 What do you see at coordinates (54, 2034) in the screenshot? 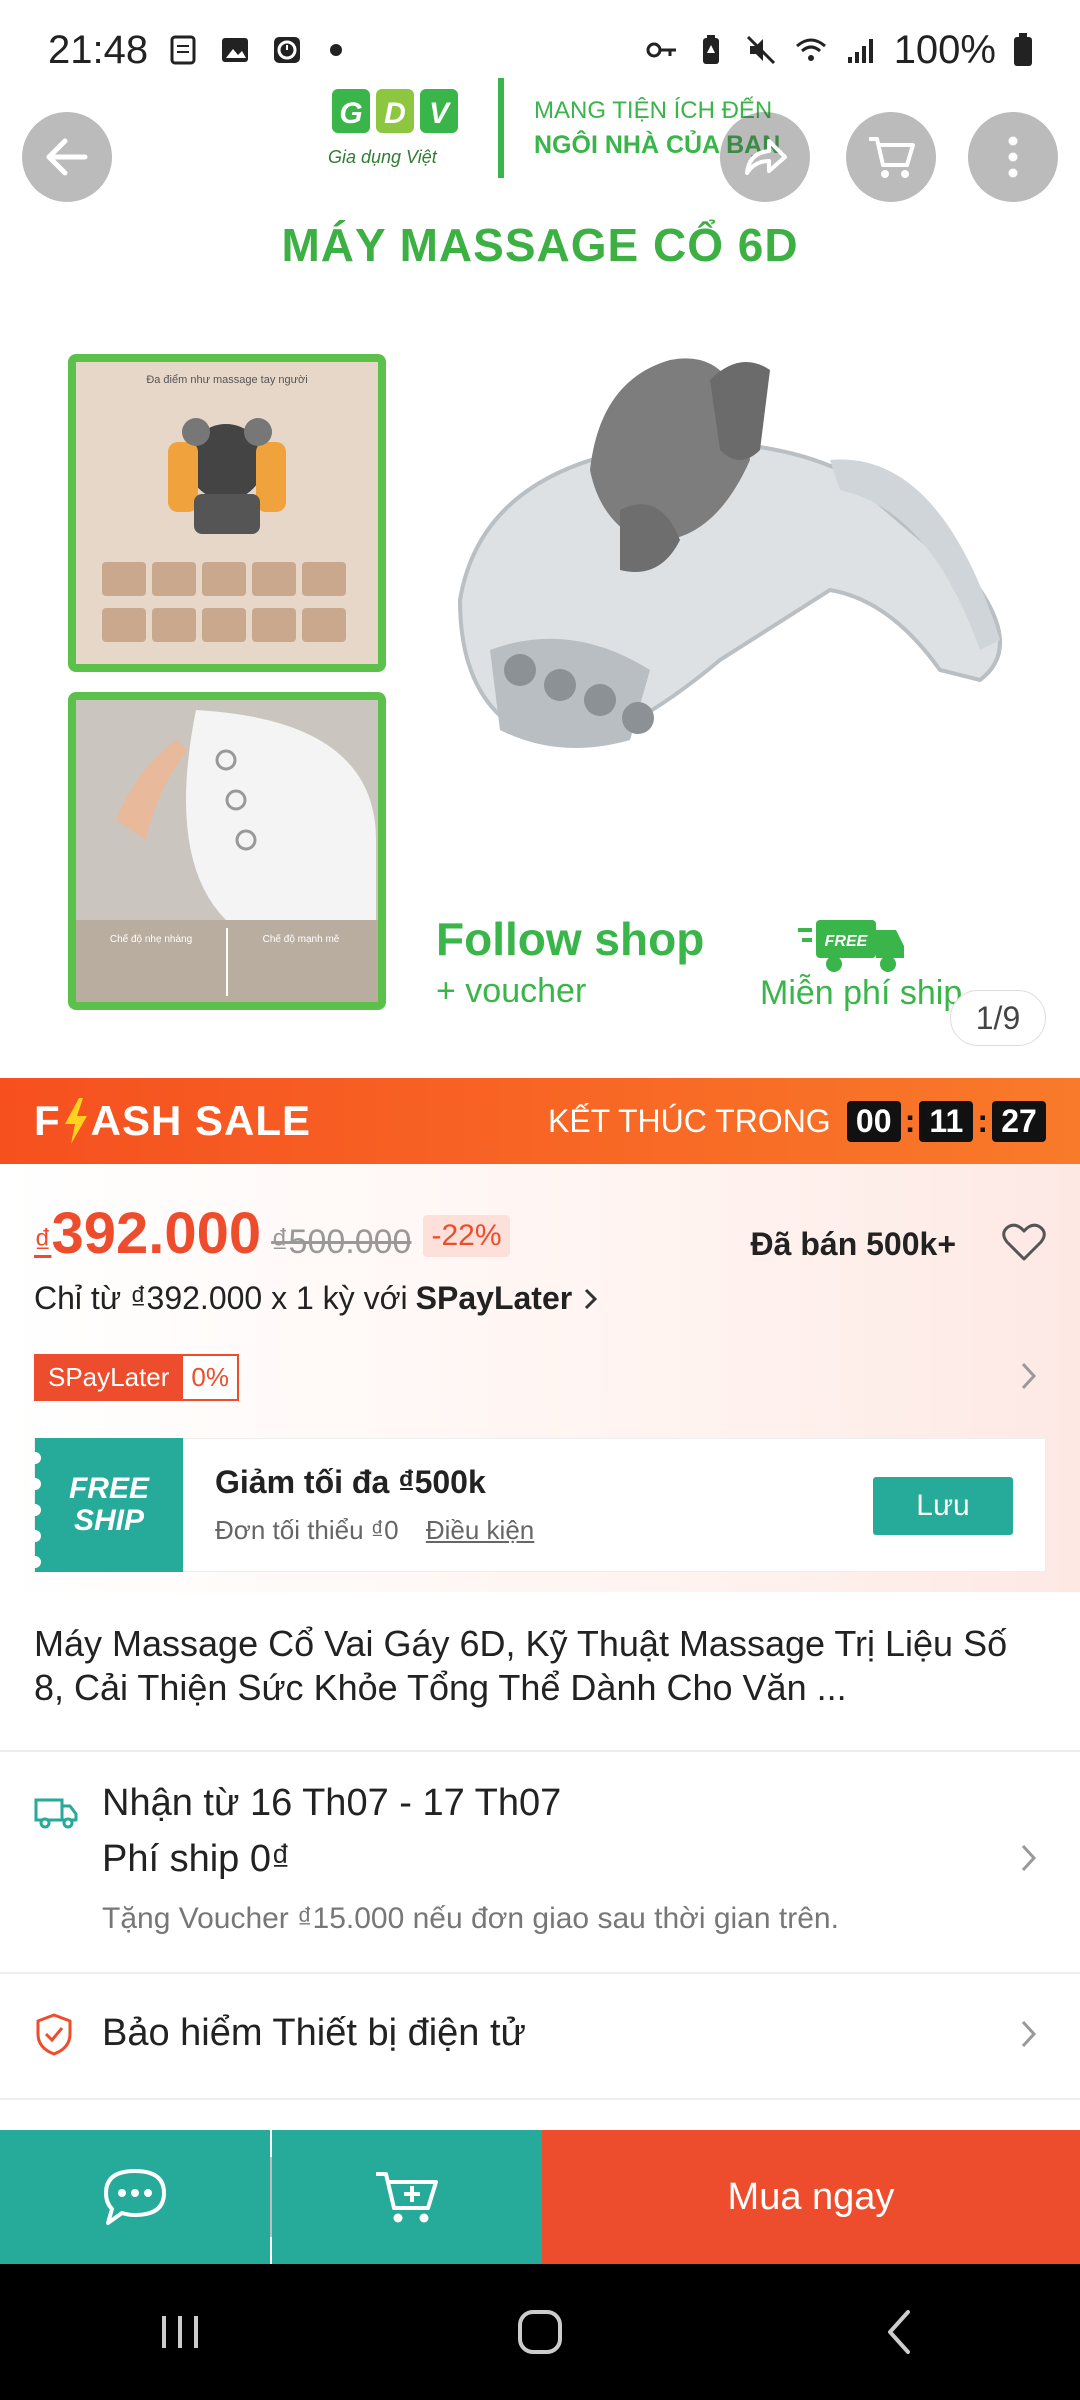
I see `shield-check-icon` at bounding box center [54, 2034].